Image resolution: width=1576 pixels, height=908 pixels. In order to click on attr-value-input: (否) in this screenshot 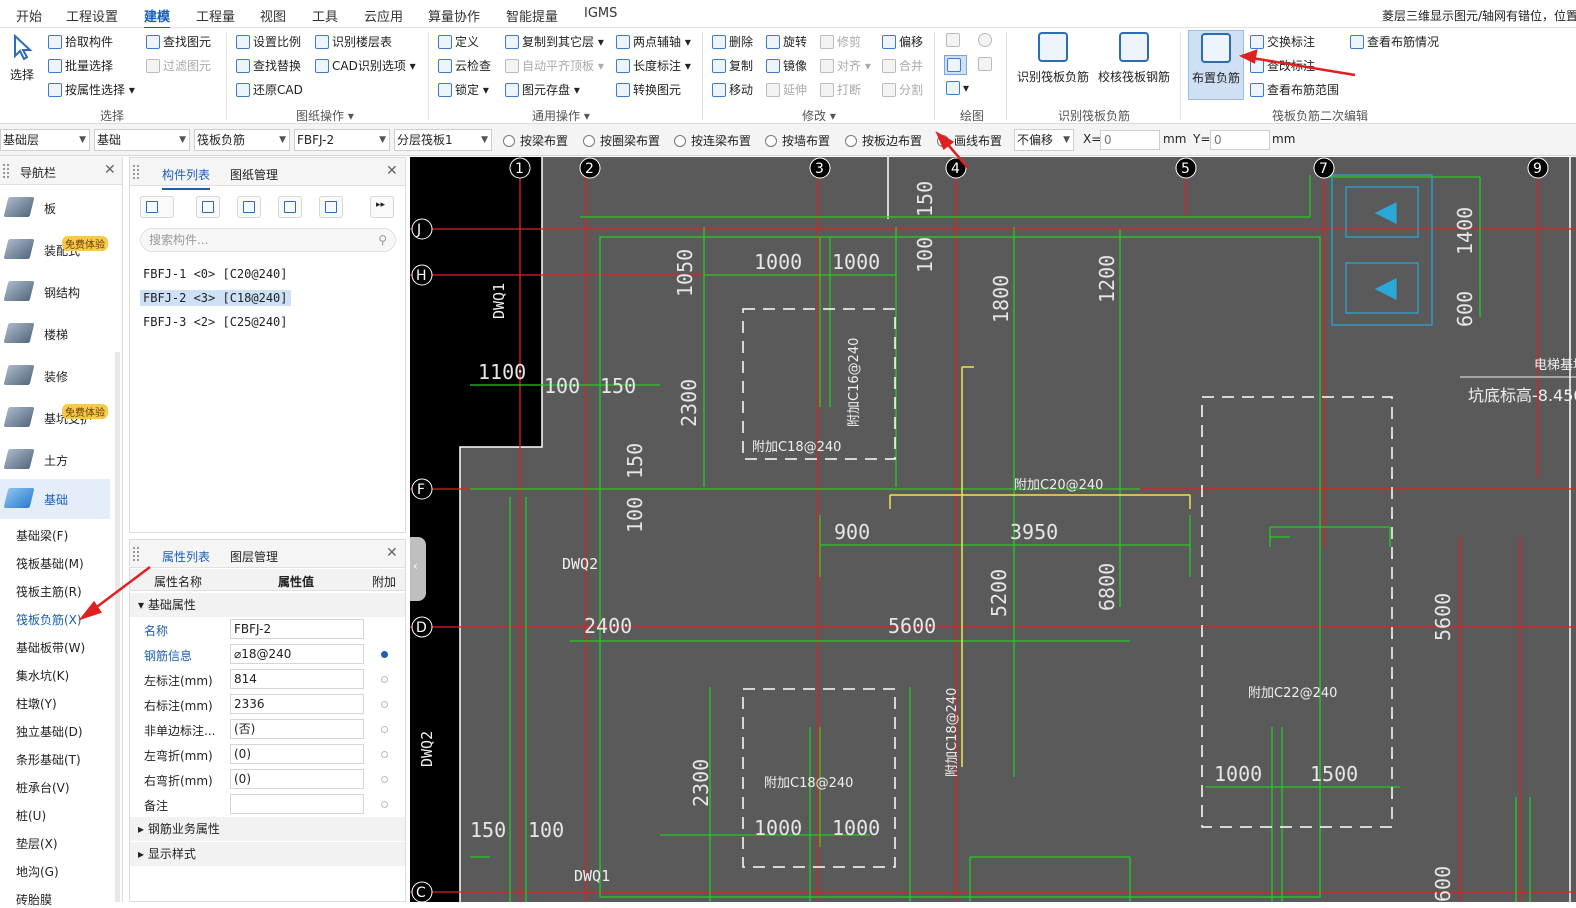, I will do `click(297, 729)`.